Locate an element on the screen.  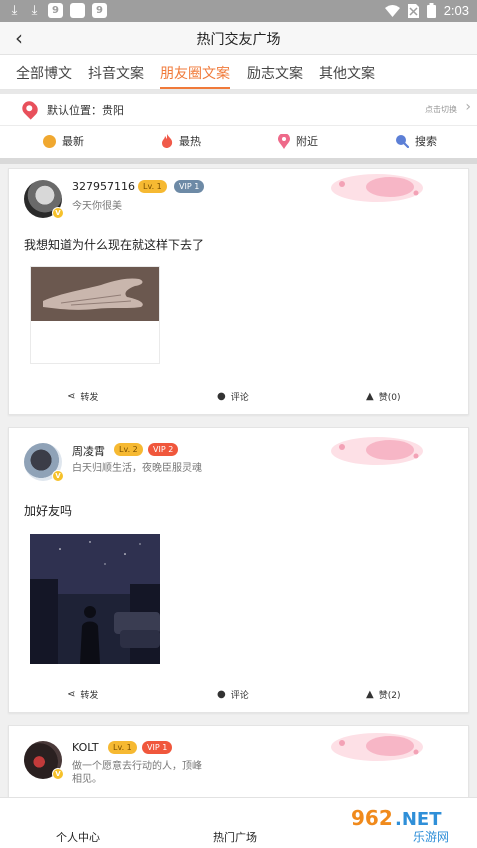
tab-other-copy: 其他文案 is located at coordinates (347, 73).